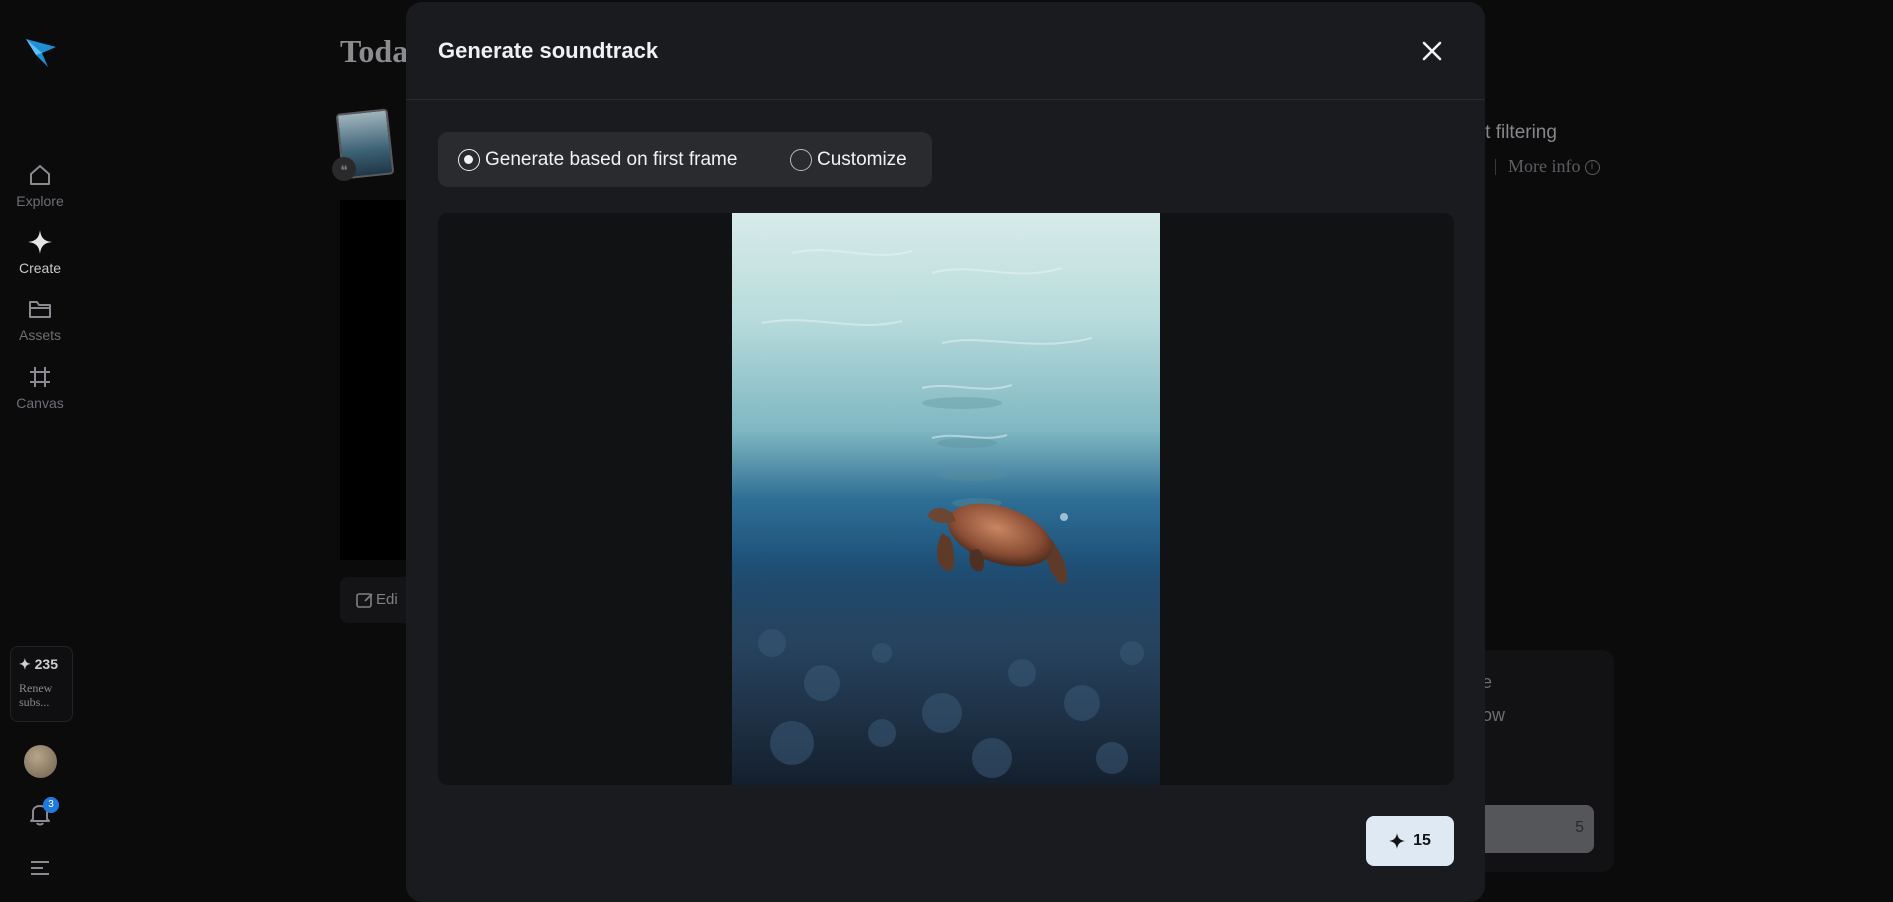  What do you see at coordinates (1494, 715) in the screenshot?
I see `card-text-line-2: ow` at bounding box center [1494, 715].